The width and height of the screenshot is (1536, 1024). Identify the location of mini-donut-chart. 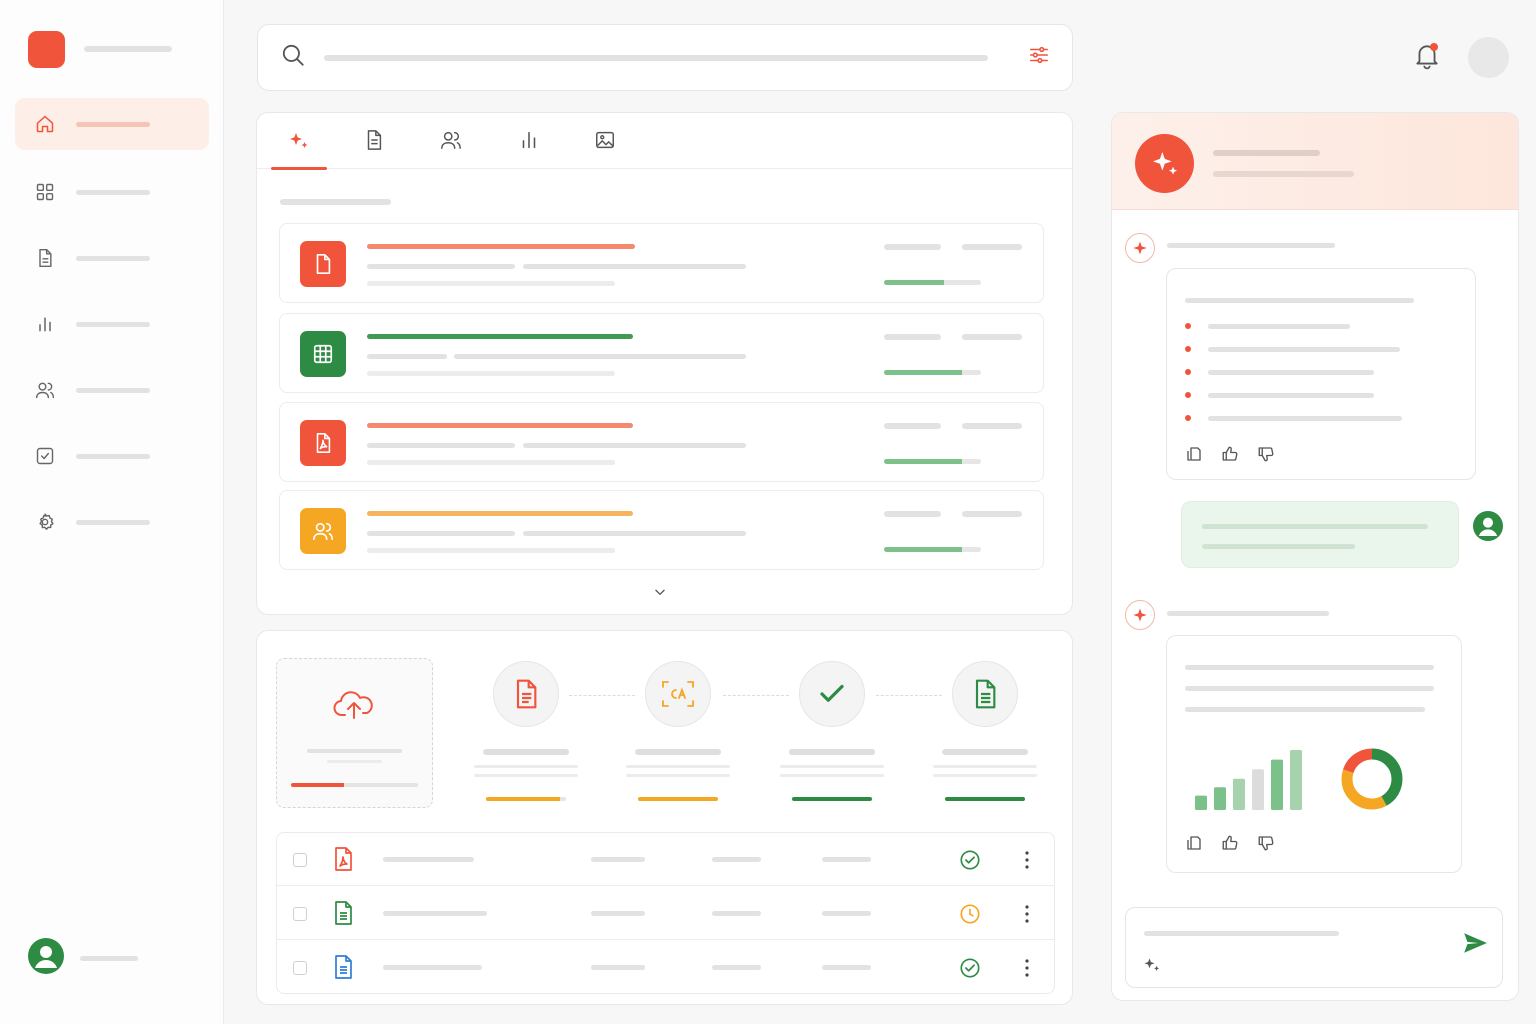
(1372, 779).